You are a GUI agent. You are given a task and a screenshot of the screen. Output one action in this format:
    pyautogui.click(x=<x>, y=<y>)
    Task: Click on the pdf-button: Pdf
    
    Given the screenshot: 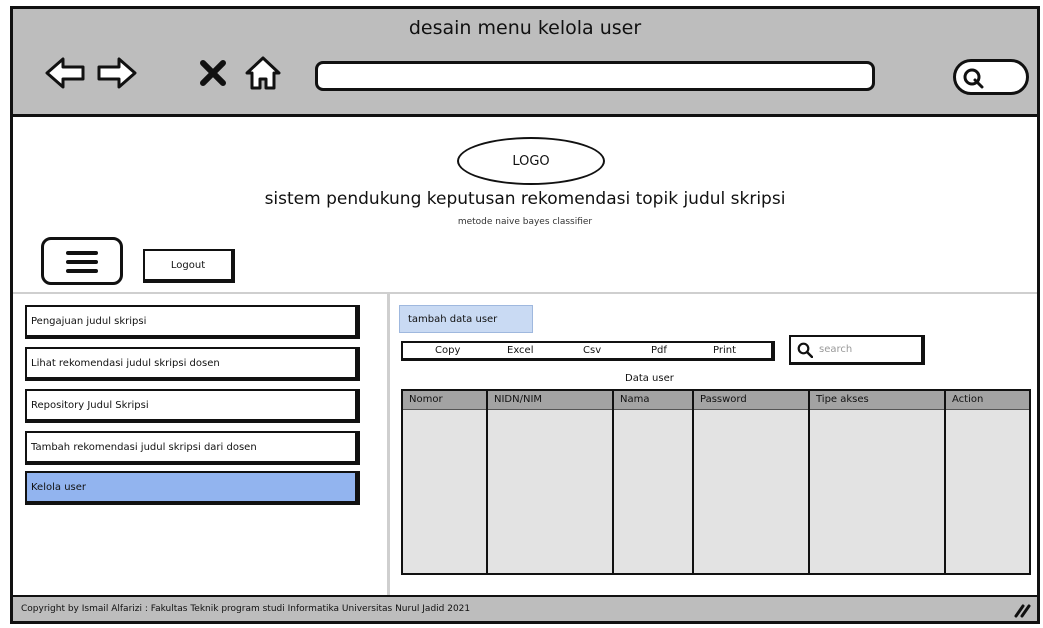 What is the action you would take?
    pyautogui.click(x=659, y=350)
    